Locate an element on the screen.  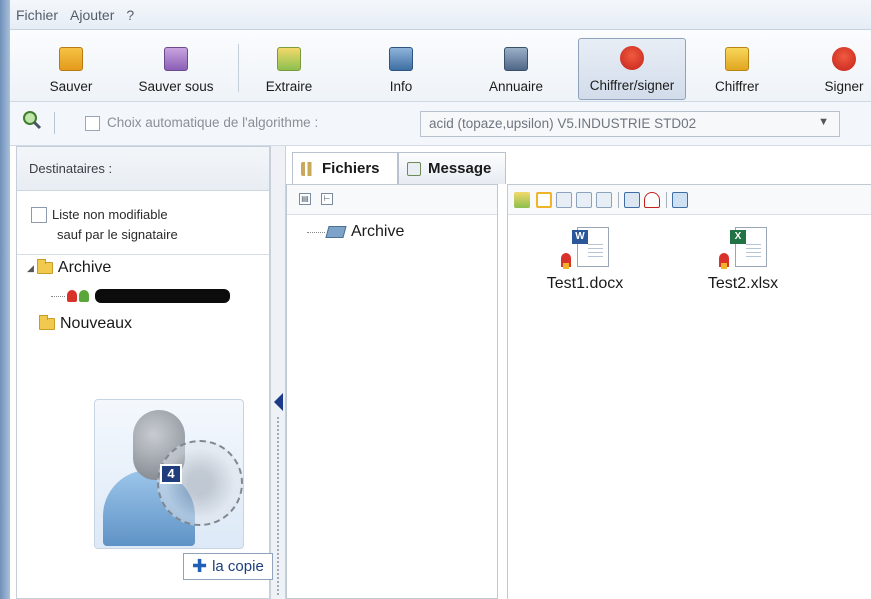
ribbon-lock-icon is located at coordinates (632, 58).